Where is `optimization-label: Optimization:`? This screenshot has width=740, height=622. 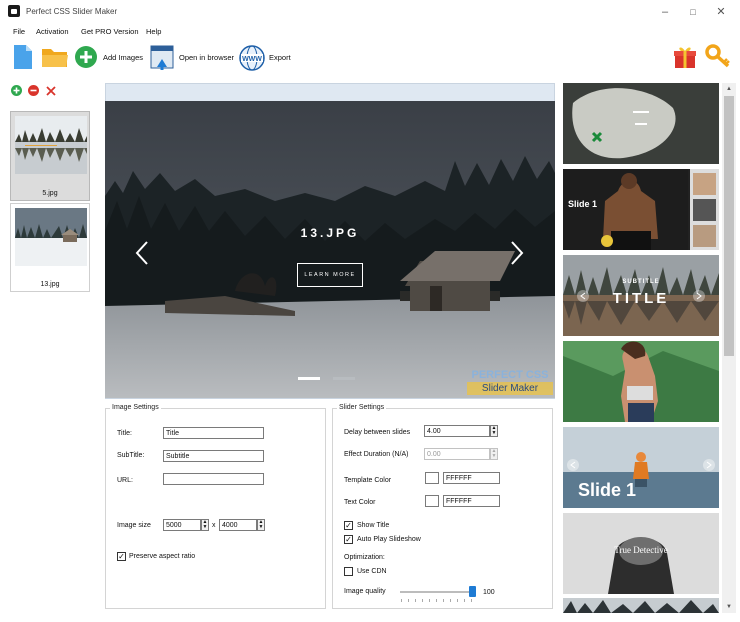
optimization-label: Optimization: is located at coordinates (364, 557).